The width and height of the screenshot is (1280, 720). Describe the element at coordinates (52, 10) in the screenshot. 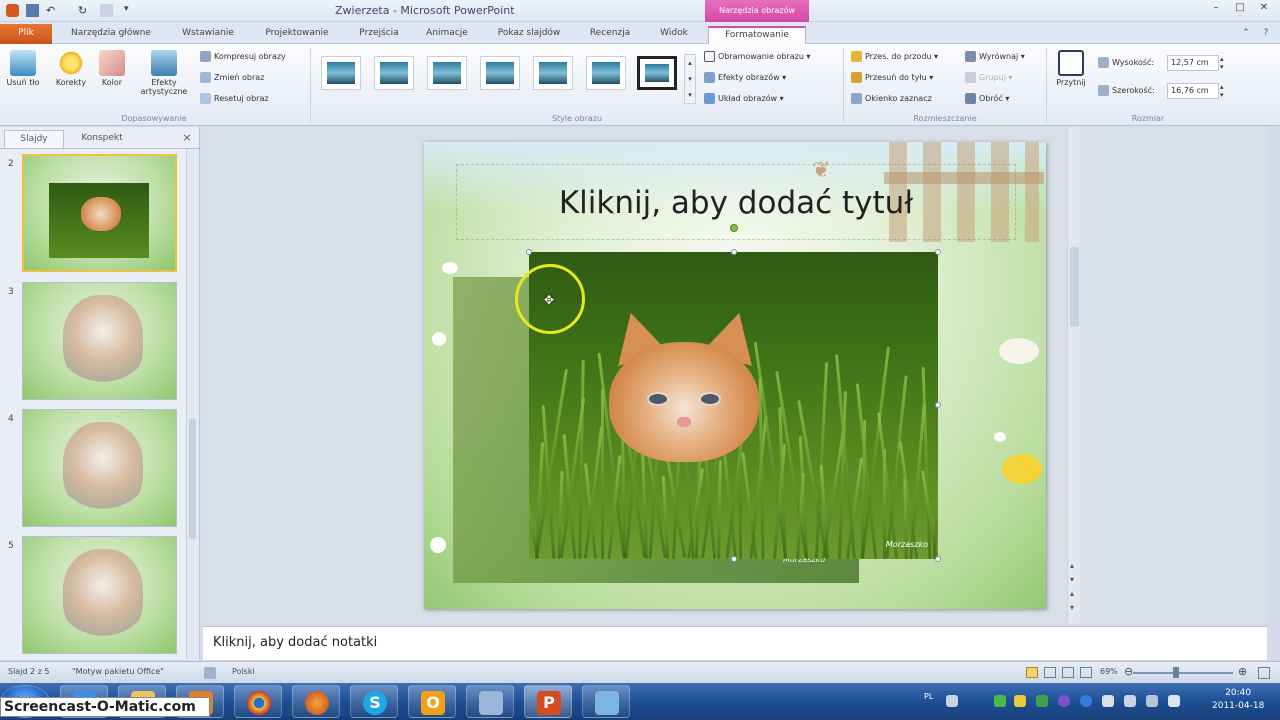

I see `undo-icon: ↶` at that location.